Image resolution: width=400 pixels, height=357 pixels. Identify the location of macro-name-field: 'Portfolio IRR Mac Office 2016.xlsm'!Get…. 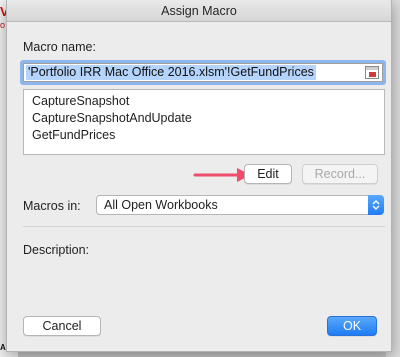
(203, 72).